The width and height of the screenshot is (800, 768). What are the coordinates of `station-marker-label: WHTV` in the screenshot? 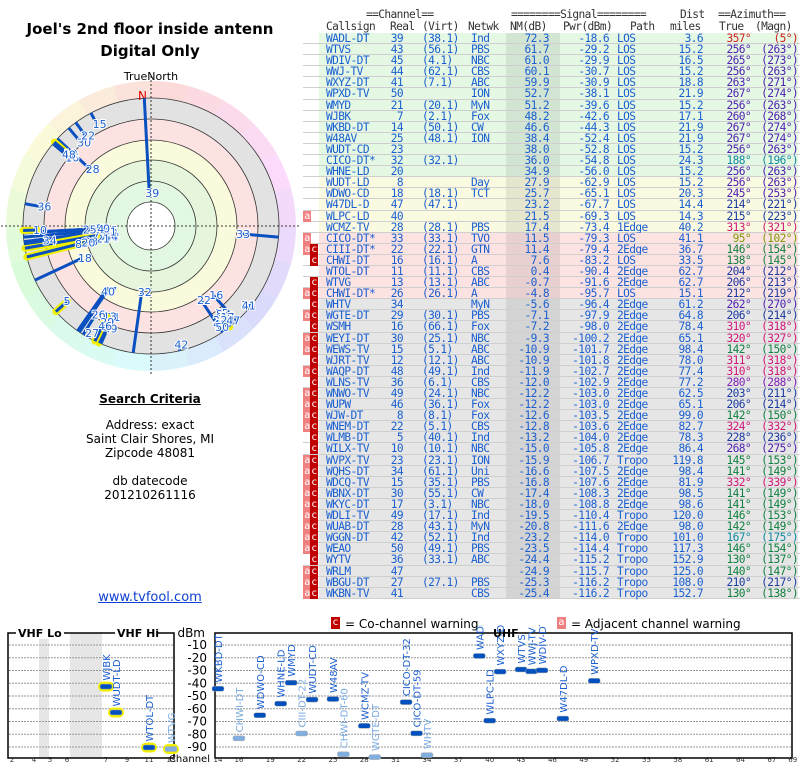 It's located at (428, 734).